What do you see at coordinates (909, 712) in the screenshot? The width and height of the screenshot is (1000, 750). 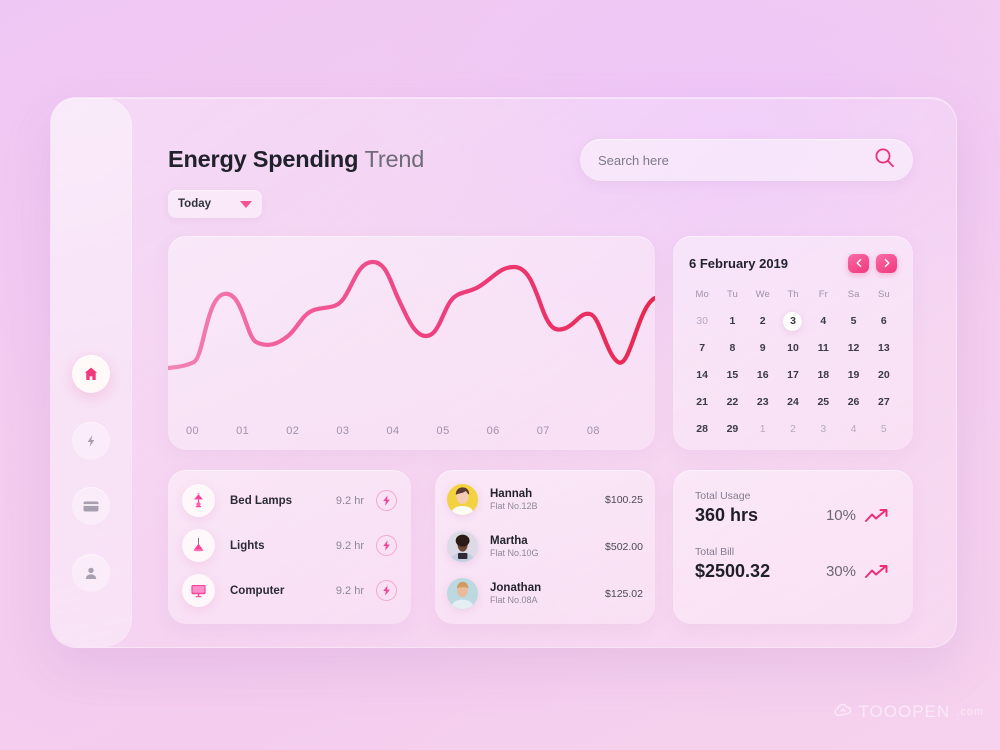 I see `watermark: TOOOPEN .com` at bounding box center [909, 712].